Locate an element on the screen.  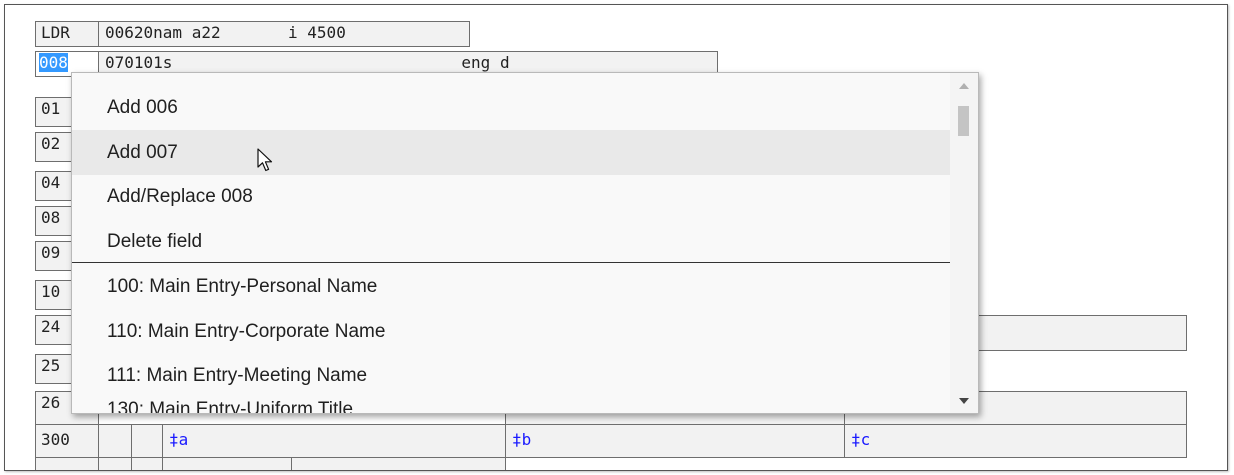
scroll-down-icon is located at coordinates (964, 401).